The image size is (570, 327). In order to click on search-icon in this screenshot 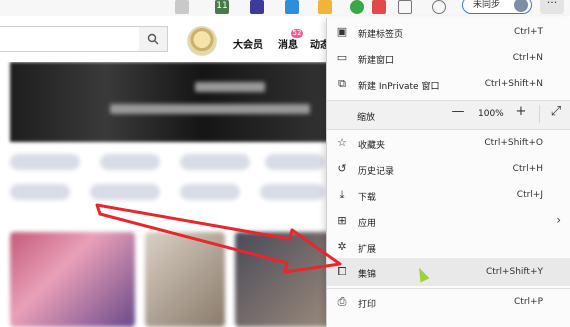, I will do `click(153, 39)`.